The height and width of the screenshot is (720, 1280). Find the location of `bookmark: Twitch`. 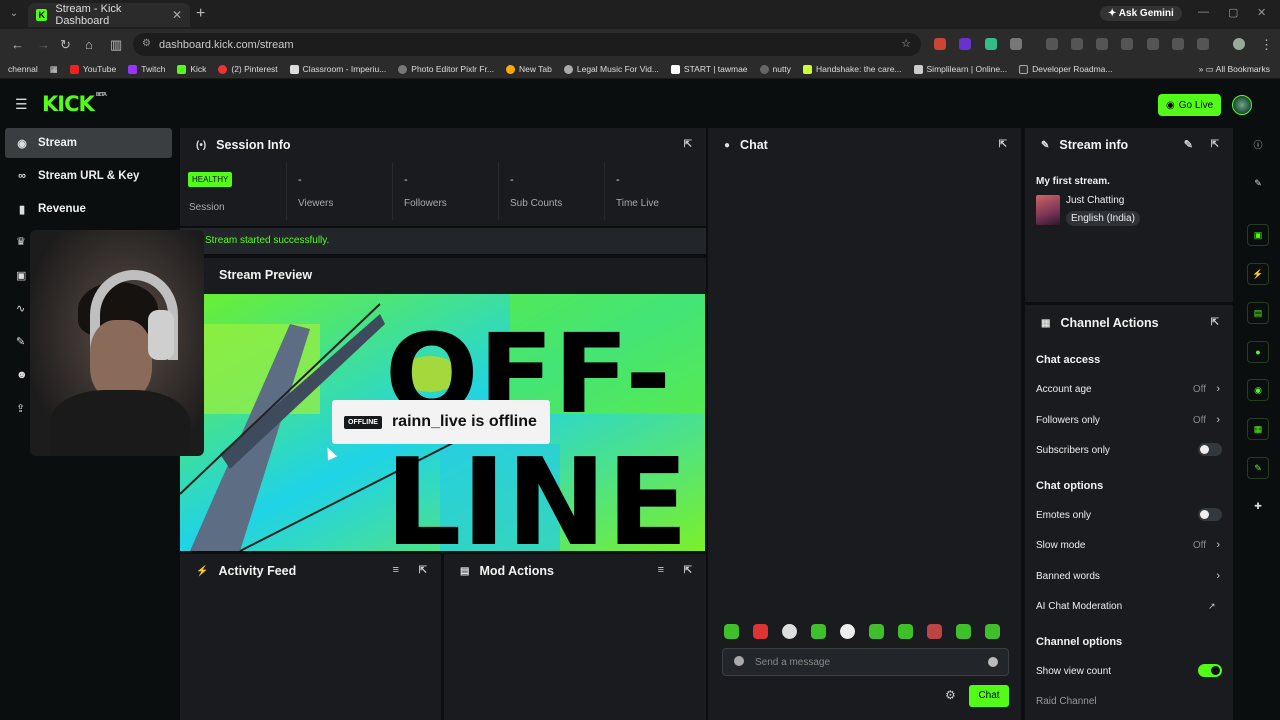

bookmark: Twitch is located at coordinates (146, 69).